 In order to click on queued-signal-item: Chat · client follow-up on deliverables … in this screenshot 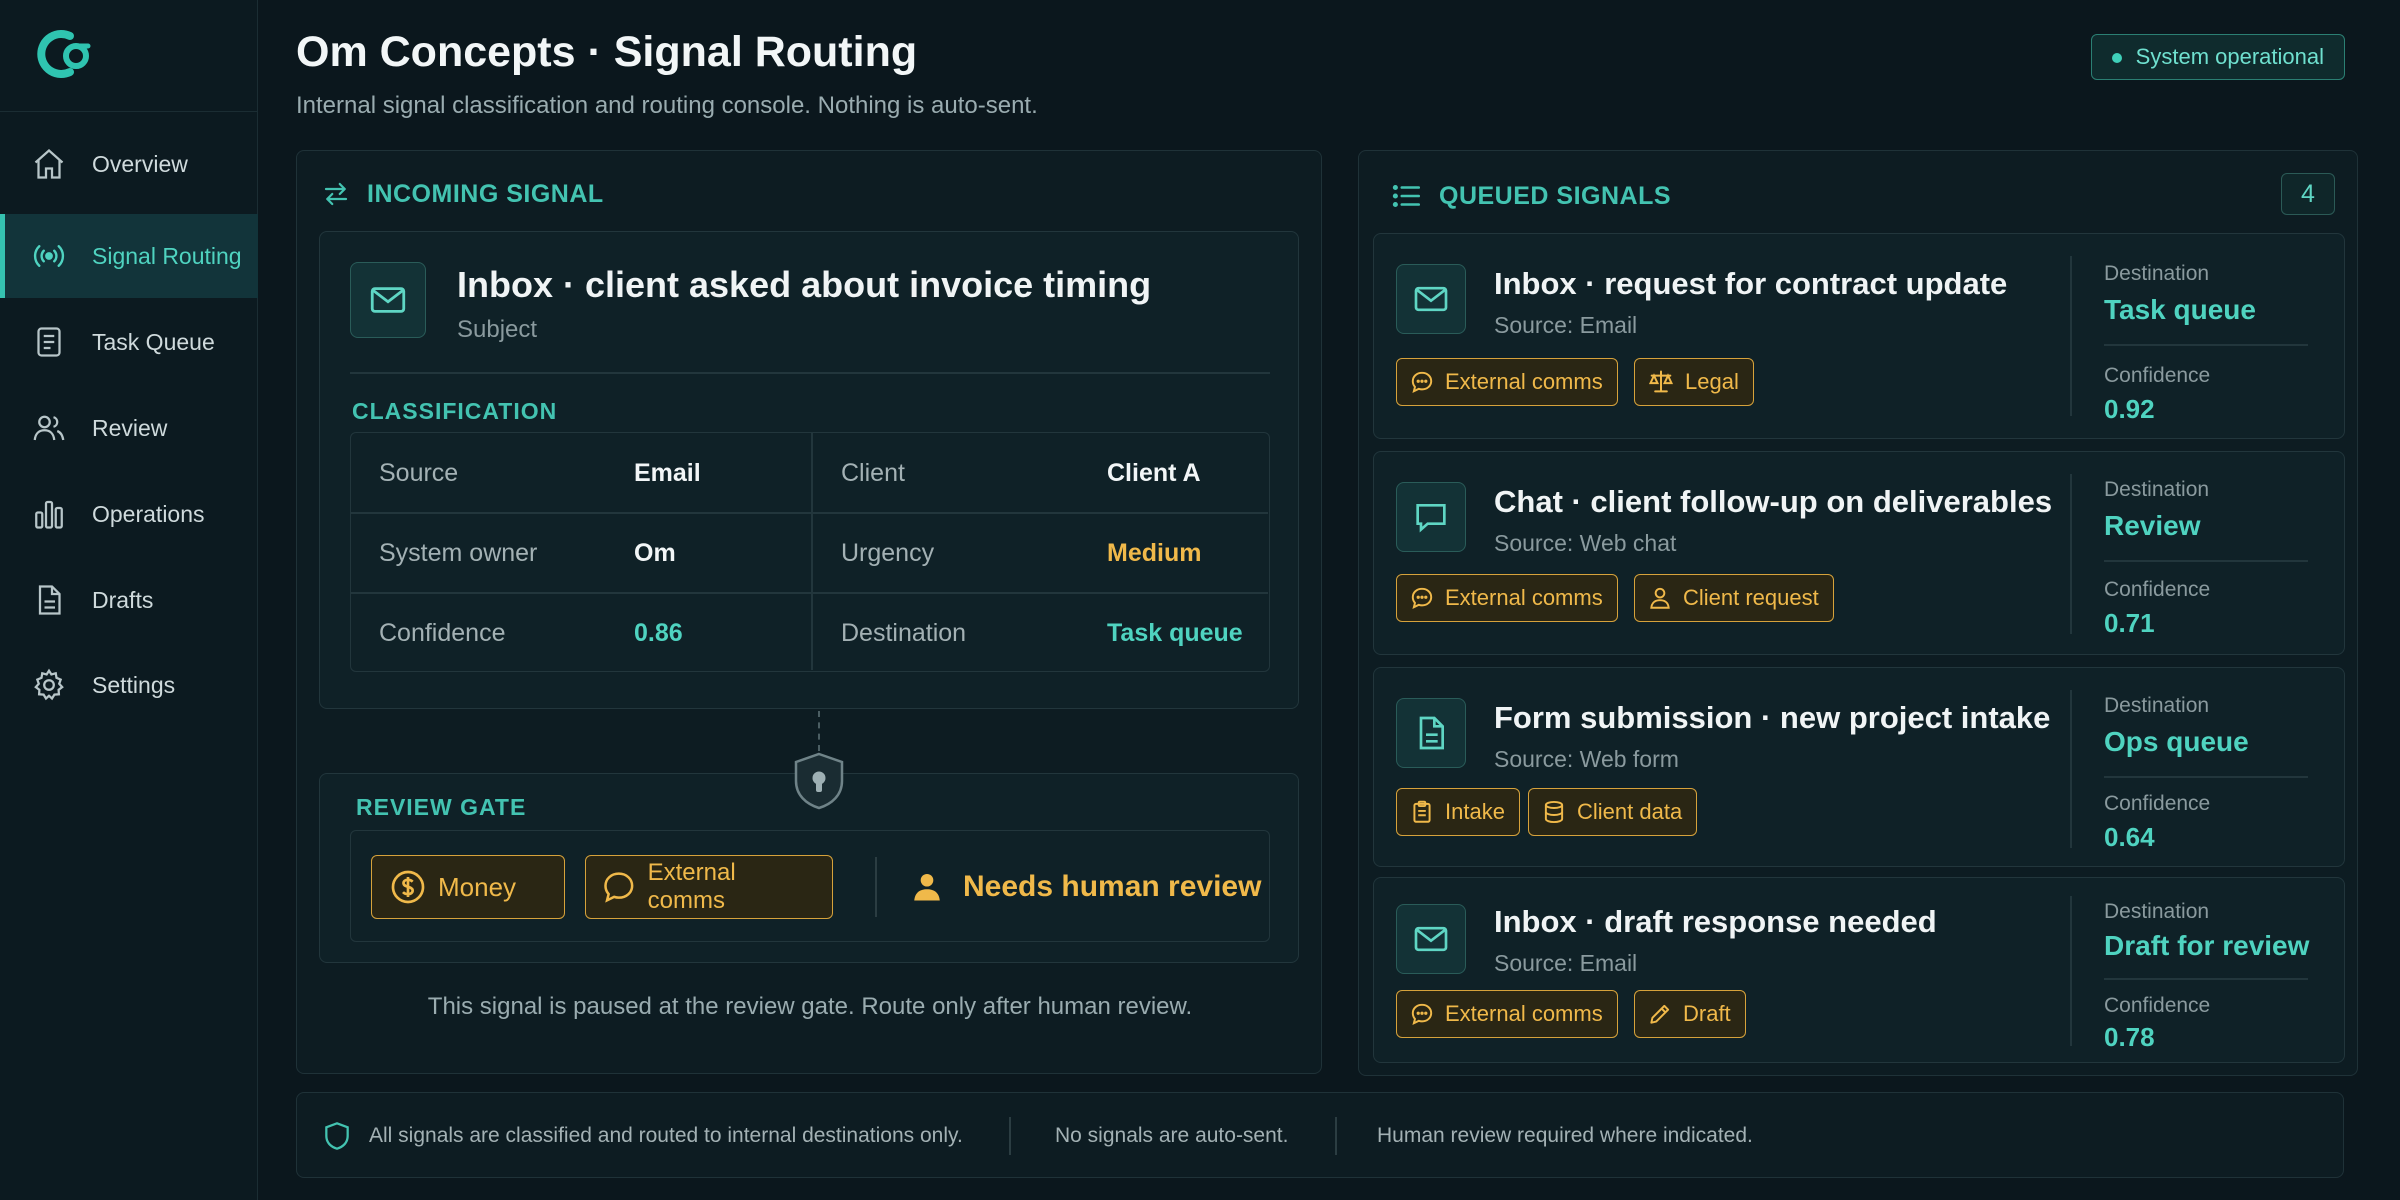, I will do `click(1859, 553)`.